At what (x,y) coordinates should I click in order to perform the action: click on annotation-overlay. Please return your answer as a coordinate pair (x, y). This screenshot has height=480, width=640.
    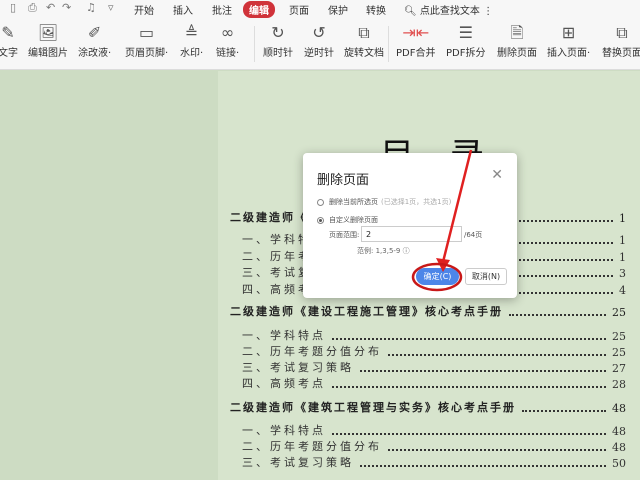
    Looking at the image, I should click on (442, 220).